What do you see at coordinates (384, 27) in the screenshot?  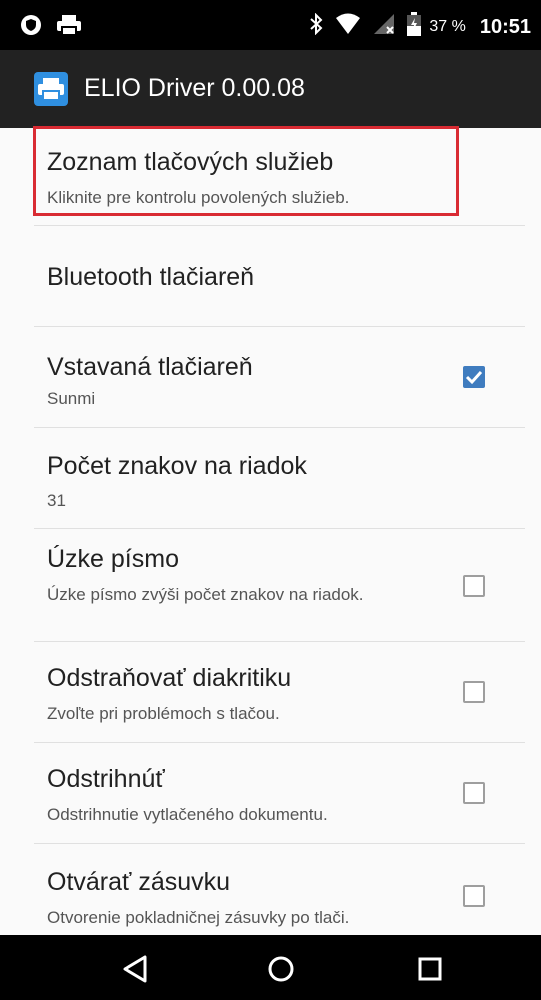 I see `no-signal-icon` at bounding box center [384, 27].